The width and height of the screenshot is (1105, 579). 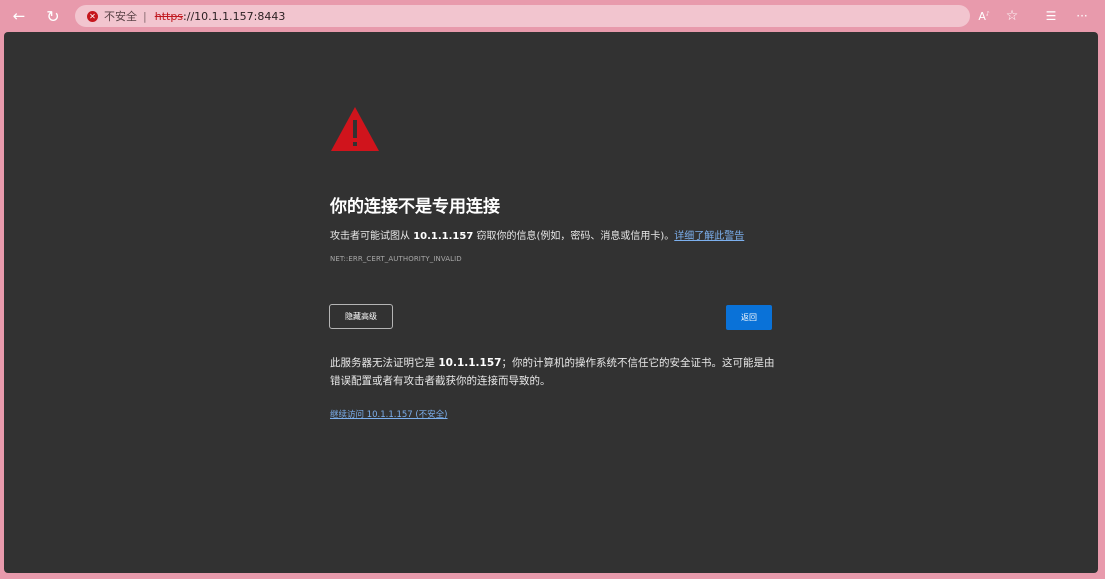 What do you see at coordinates (574, 236) in the screenshot?
I see `desc-suffix: 窃取你的信息(例如，密码、消息或信用卡)。` at bounding box center [574, 236].